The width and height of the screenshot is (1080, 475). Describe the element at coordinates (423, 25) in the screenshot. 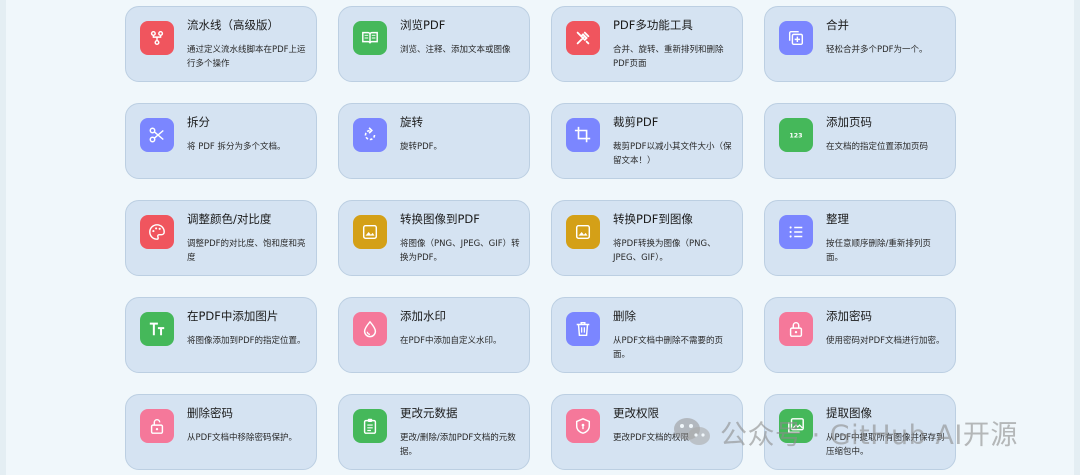

I see `tool-title: 浏览PDF` at that location.